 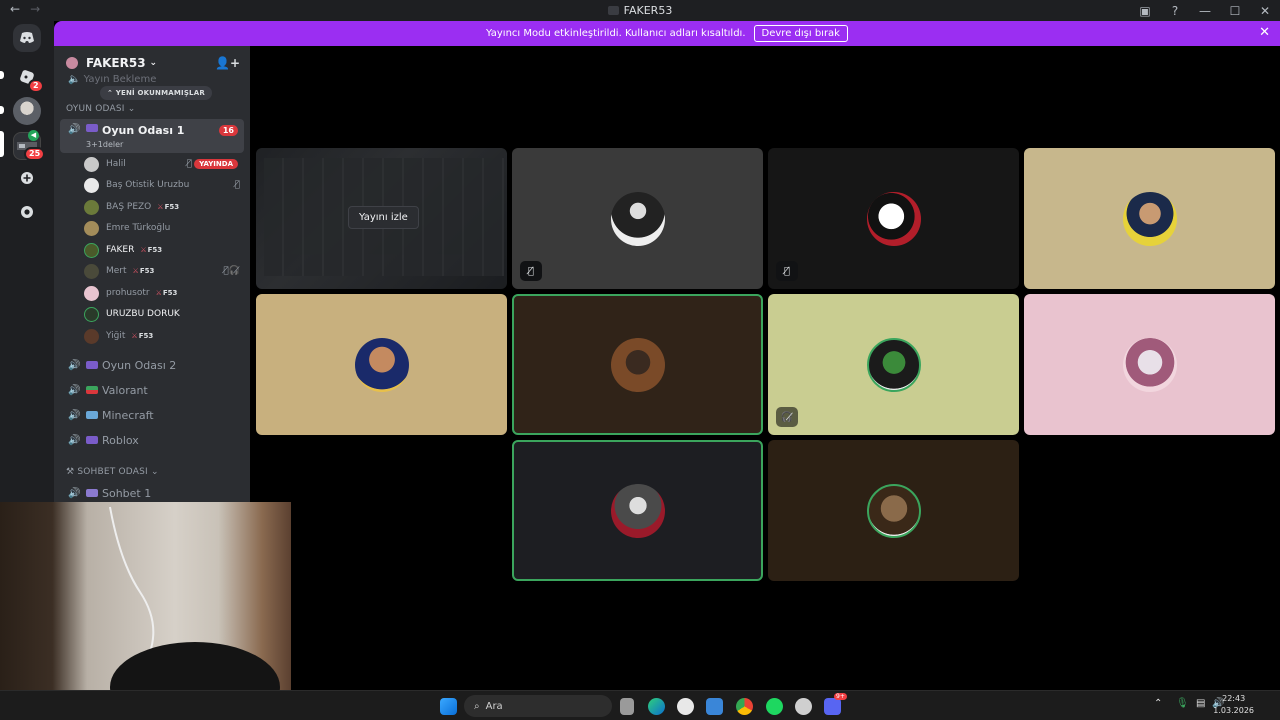 What do you see at coordinates (152, 136) in the screenshot?
I see `channel-oyun-odasi-1: 🔊 Oyun Odası 1 3+1deler 16` at bounding box center [152, 136].